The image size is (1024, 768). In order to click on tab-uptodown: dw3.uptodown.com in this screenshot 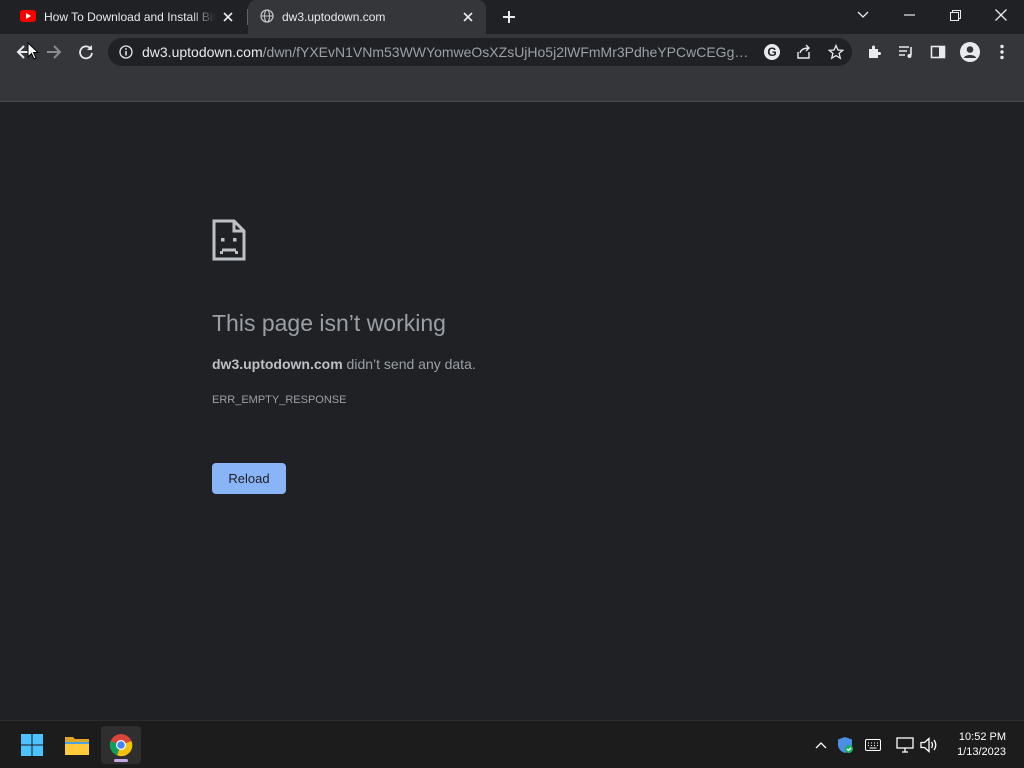, I will do `click(367, 17)`.